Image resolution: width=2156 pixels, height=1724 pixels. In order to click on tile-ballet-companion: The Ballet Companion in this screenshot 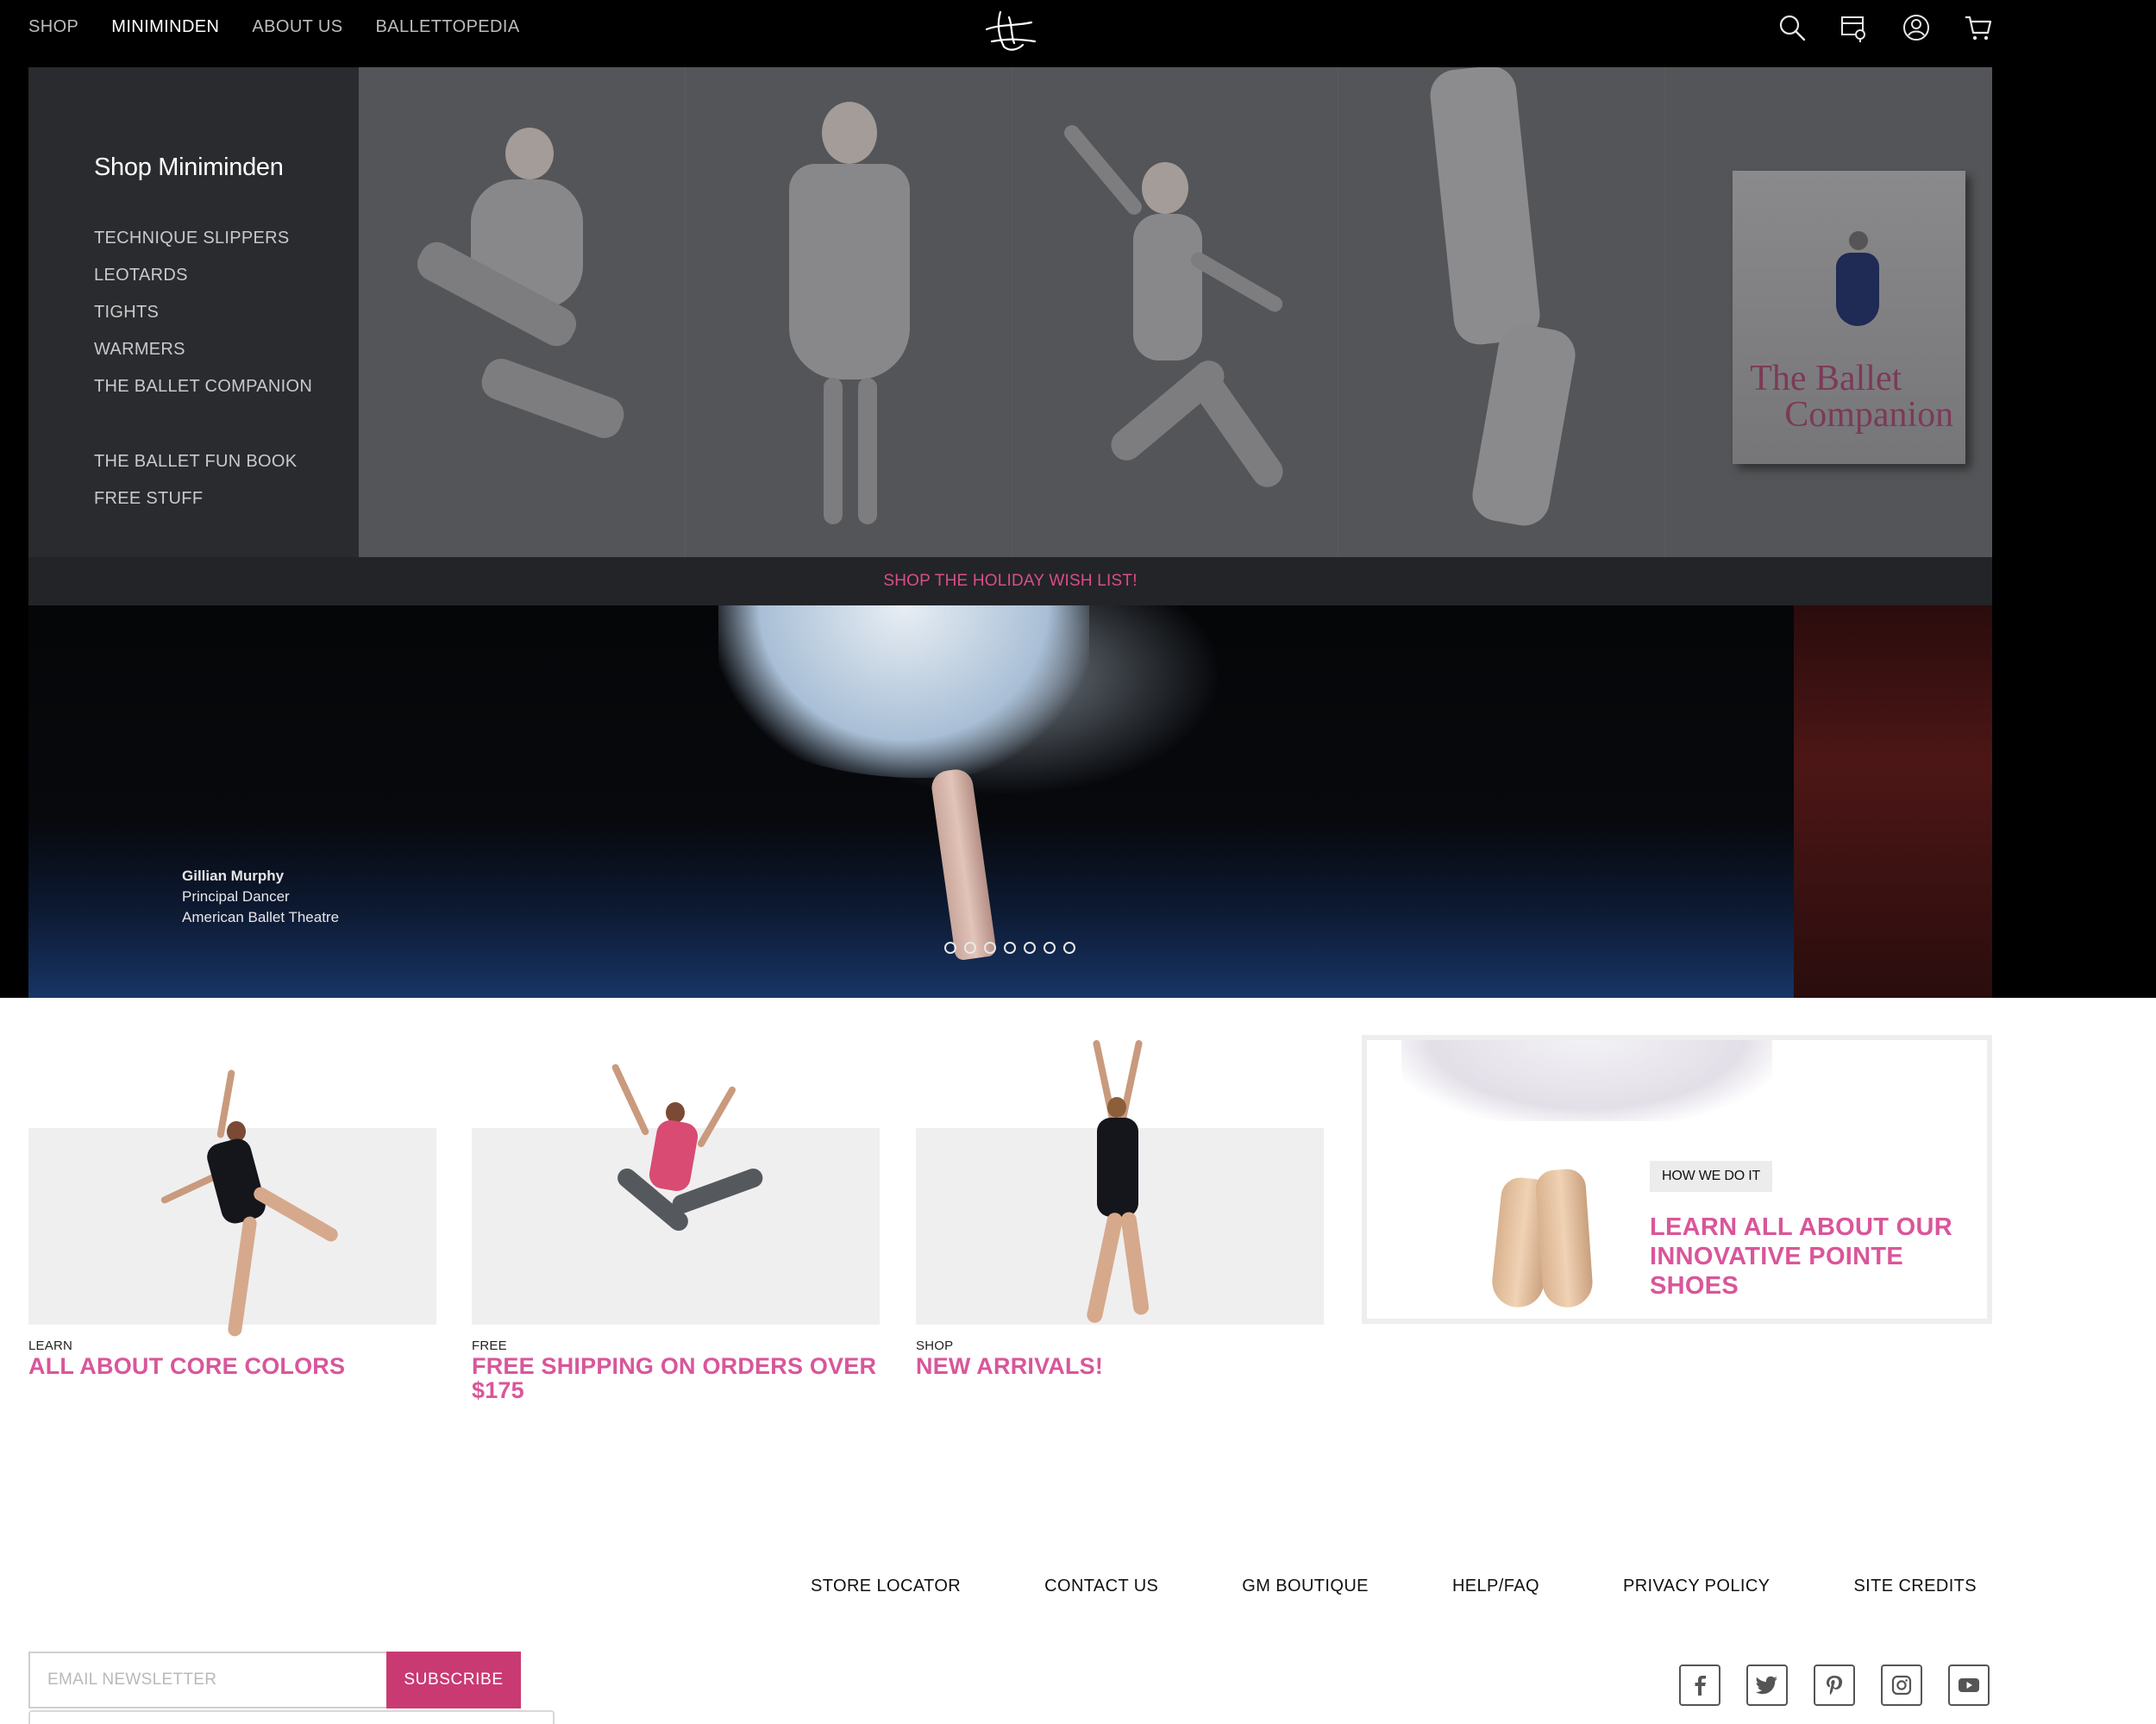, I will do `click(1828, 312)`.